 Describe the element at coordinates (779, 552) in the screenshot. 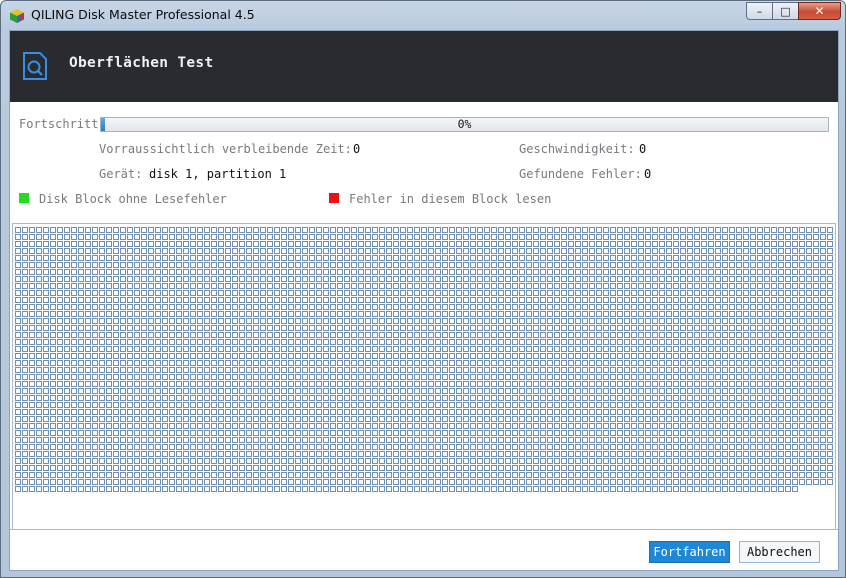

I see `cancel-button: Abbrechen` at that location.